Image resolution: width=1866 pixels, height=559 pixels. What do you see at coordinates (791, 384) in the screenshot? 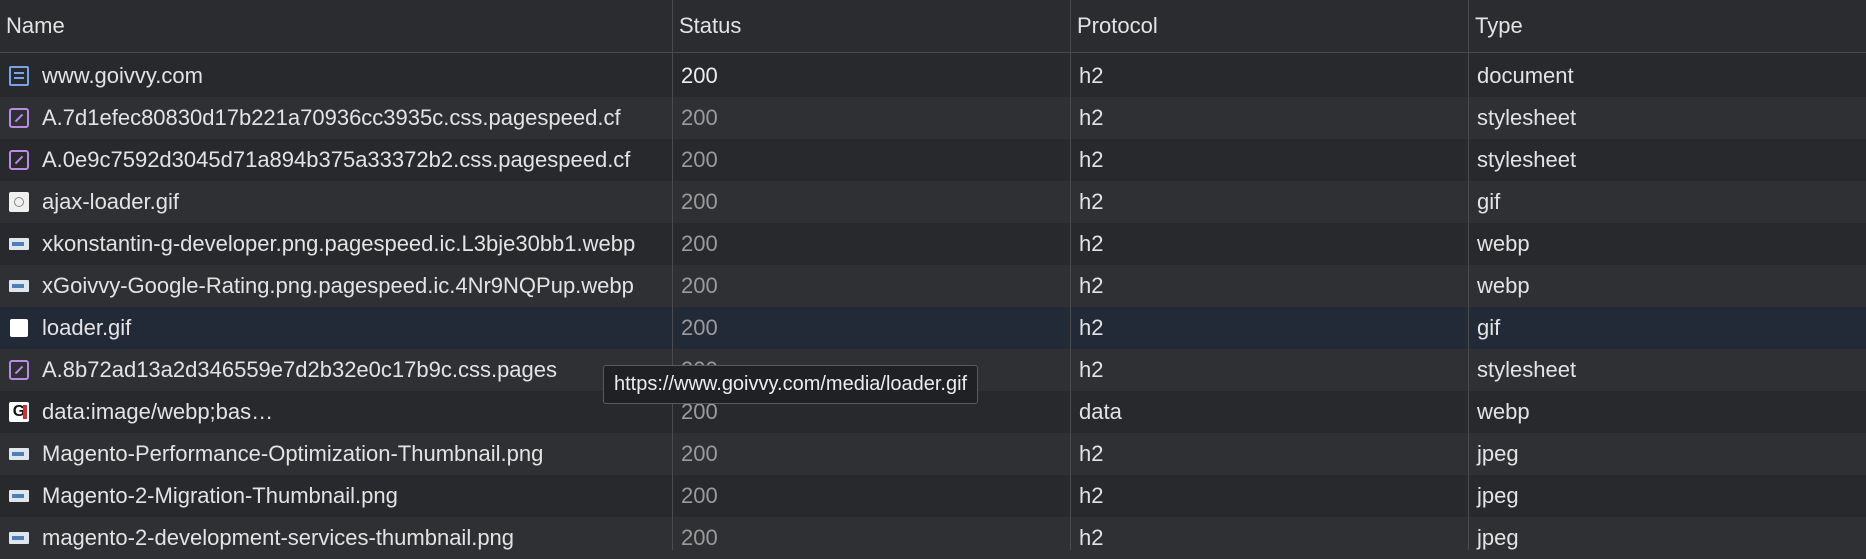
I see `url-tooltip: https://www.goivvy.com/media/loader.gif` at bounding box center [791, 384].